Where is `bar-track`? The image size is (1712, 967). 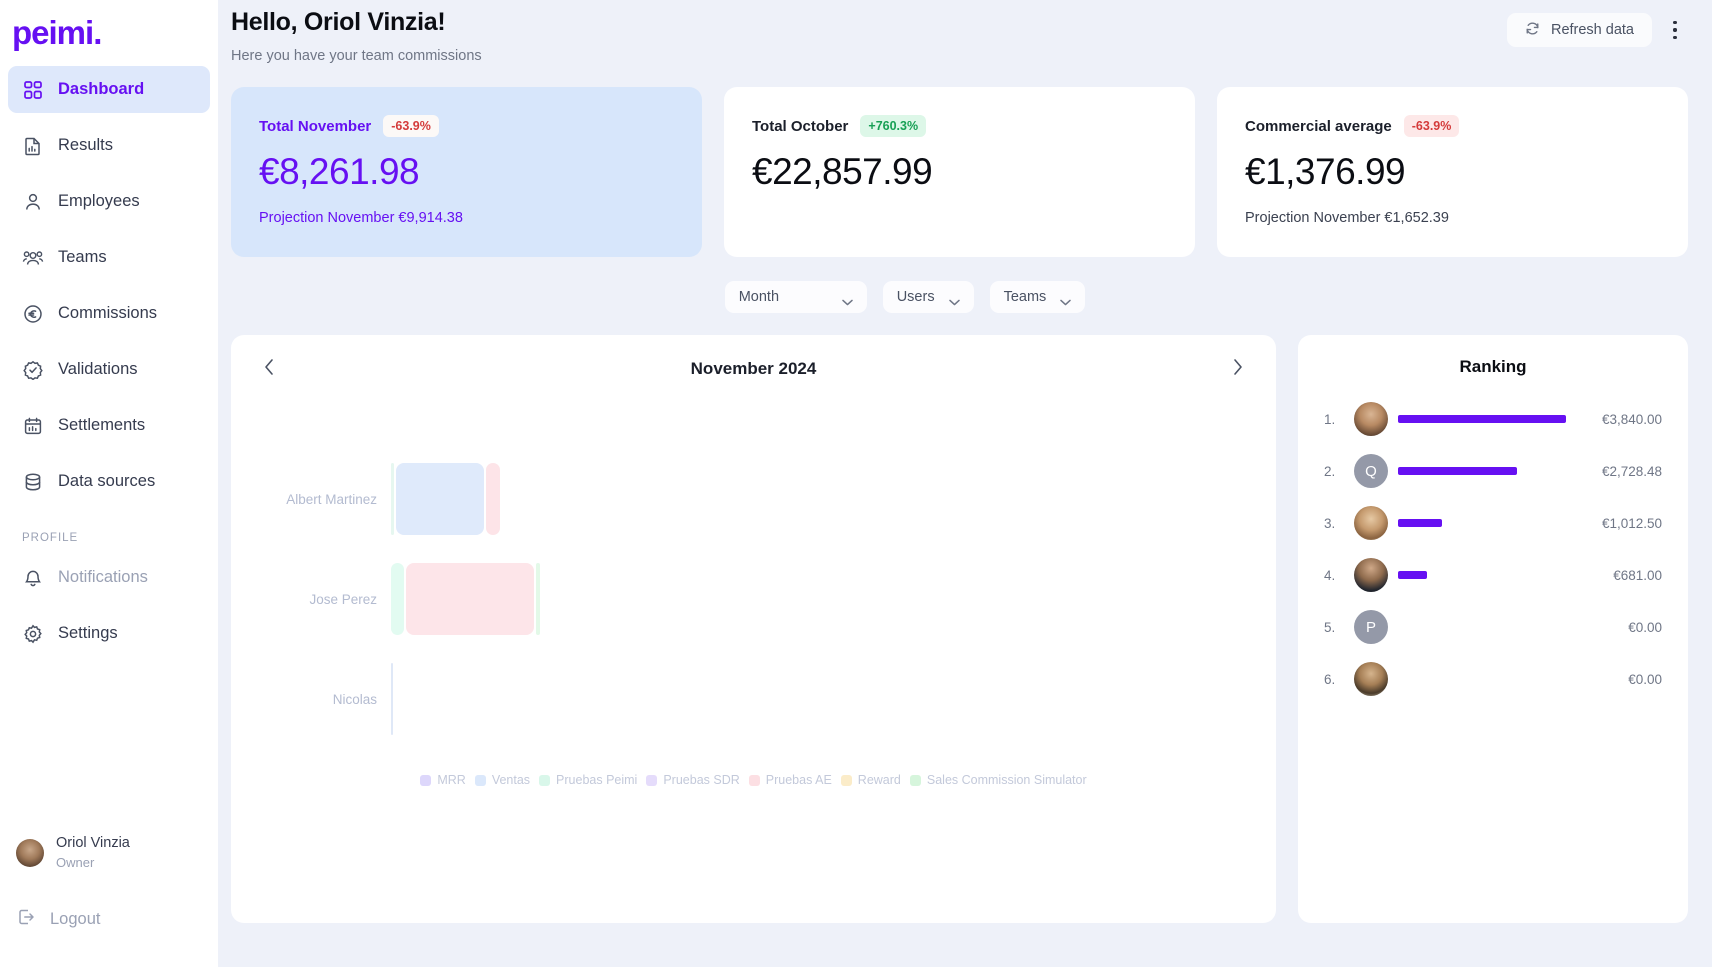
bar-track is located at coordinates (392, 699).